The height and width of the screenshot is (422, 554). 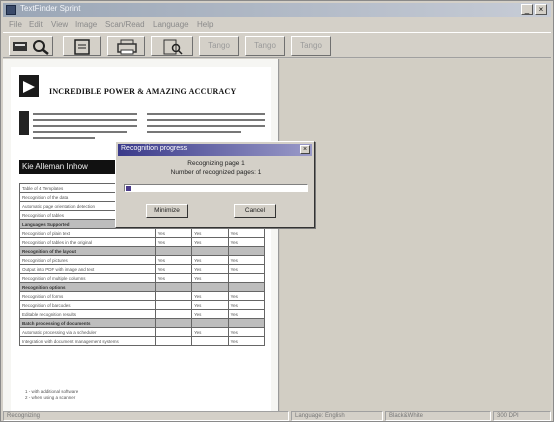 I want to click on table-cell-label: Recognition of plain text, so click(x=87, y=233).